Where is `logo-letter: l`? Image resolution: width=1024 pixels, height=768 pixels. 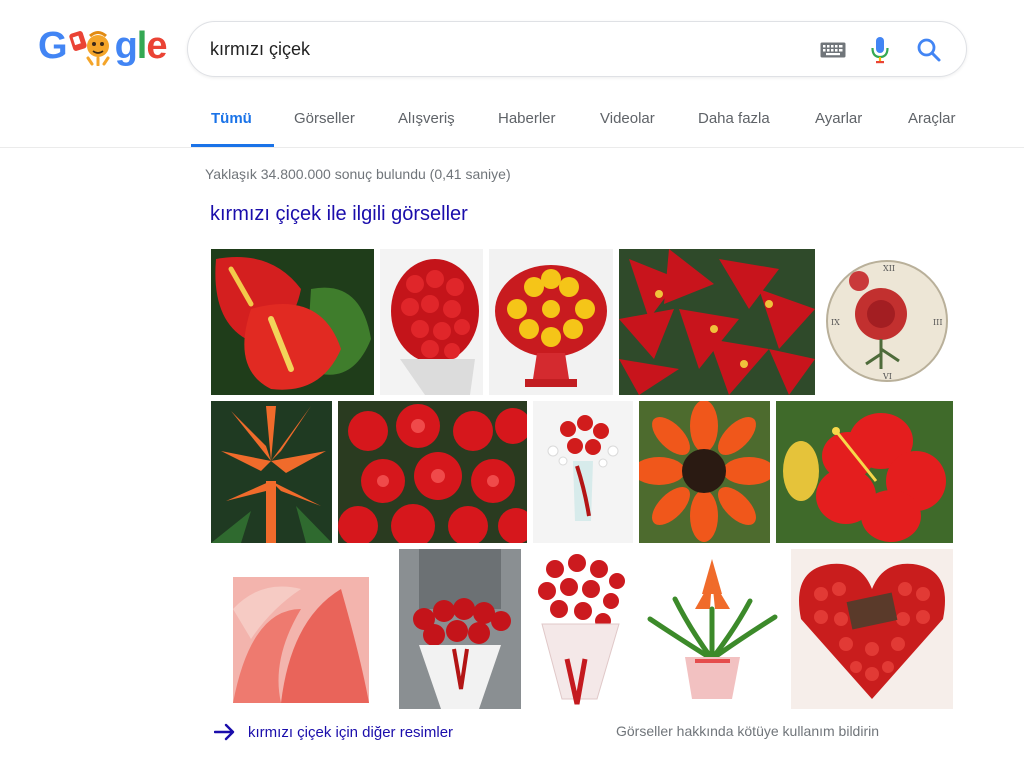
logo-letter: l is located at coordinates (142, 45).